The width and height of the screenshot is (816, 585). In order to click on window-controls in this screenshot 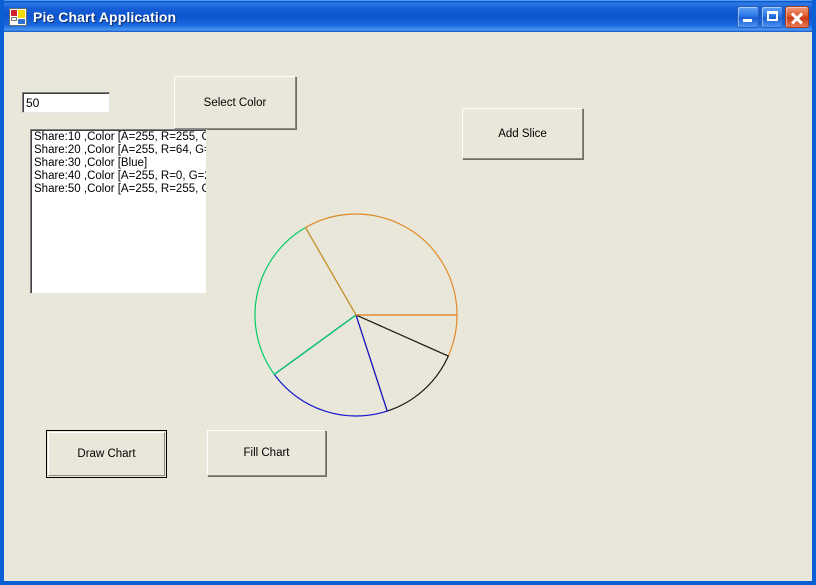, I will do `click(774, 16)`.